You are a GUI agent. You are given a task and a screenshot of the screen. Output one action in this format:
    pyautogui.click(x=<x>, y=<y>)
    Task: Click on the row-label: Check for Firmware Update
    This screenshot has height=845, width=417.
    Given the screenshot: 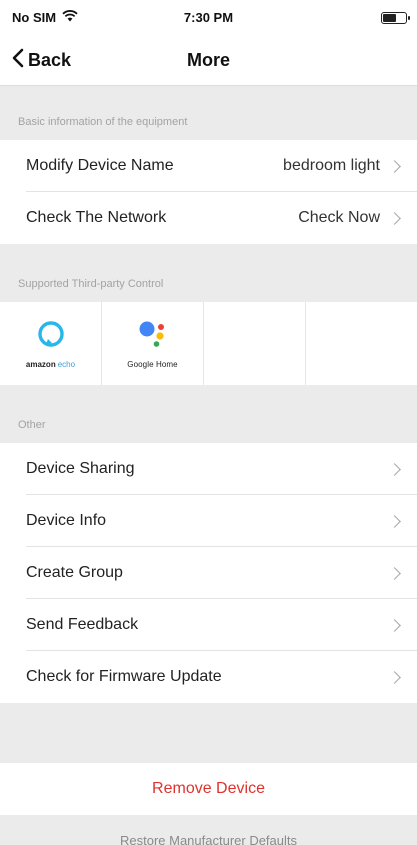 What is the action you would take?
    pyautogui.click(x=124, y=676)
    